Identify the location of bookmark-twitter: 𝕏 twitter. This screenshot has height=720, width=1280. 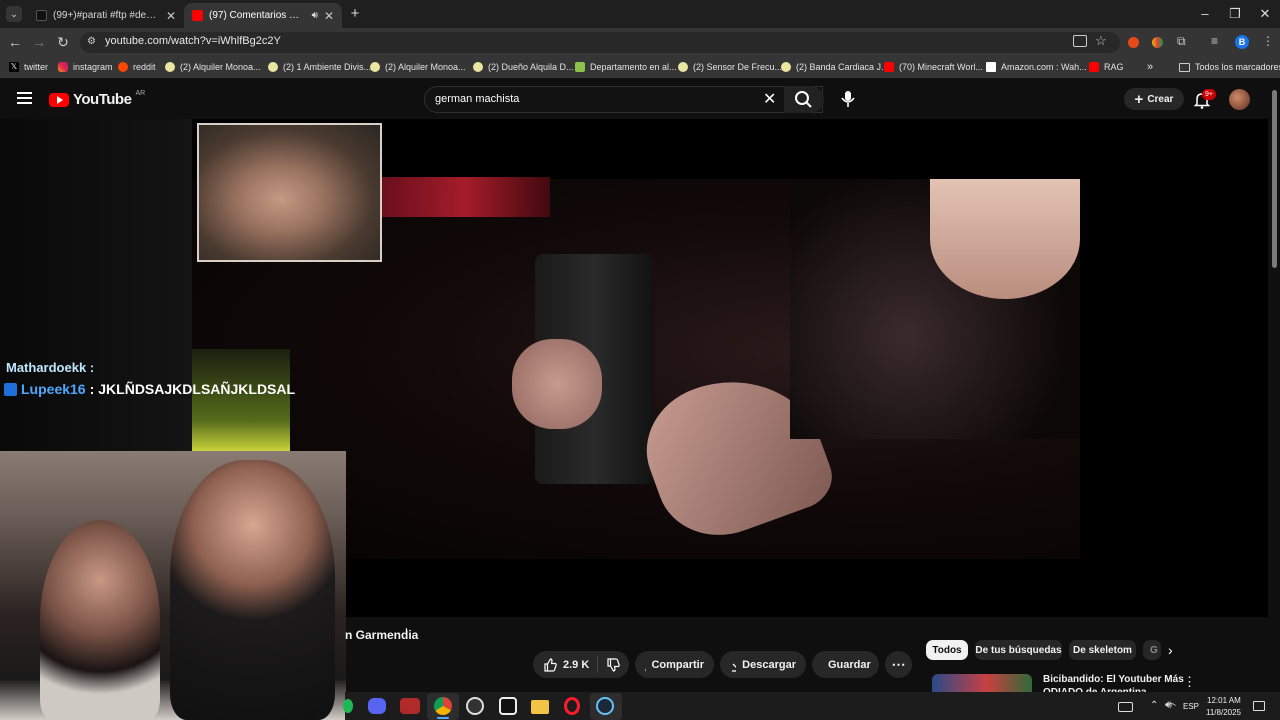
(28, 67).